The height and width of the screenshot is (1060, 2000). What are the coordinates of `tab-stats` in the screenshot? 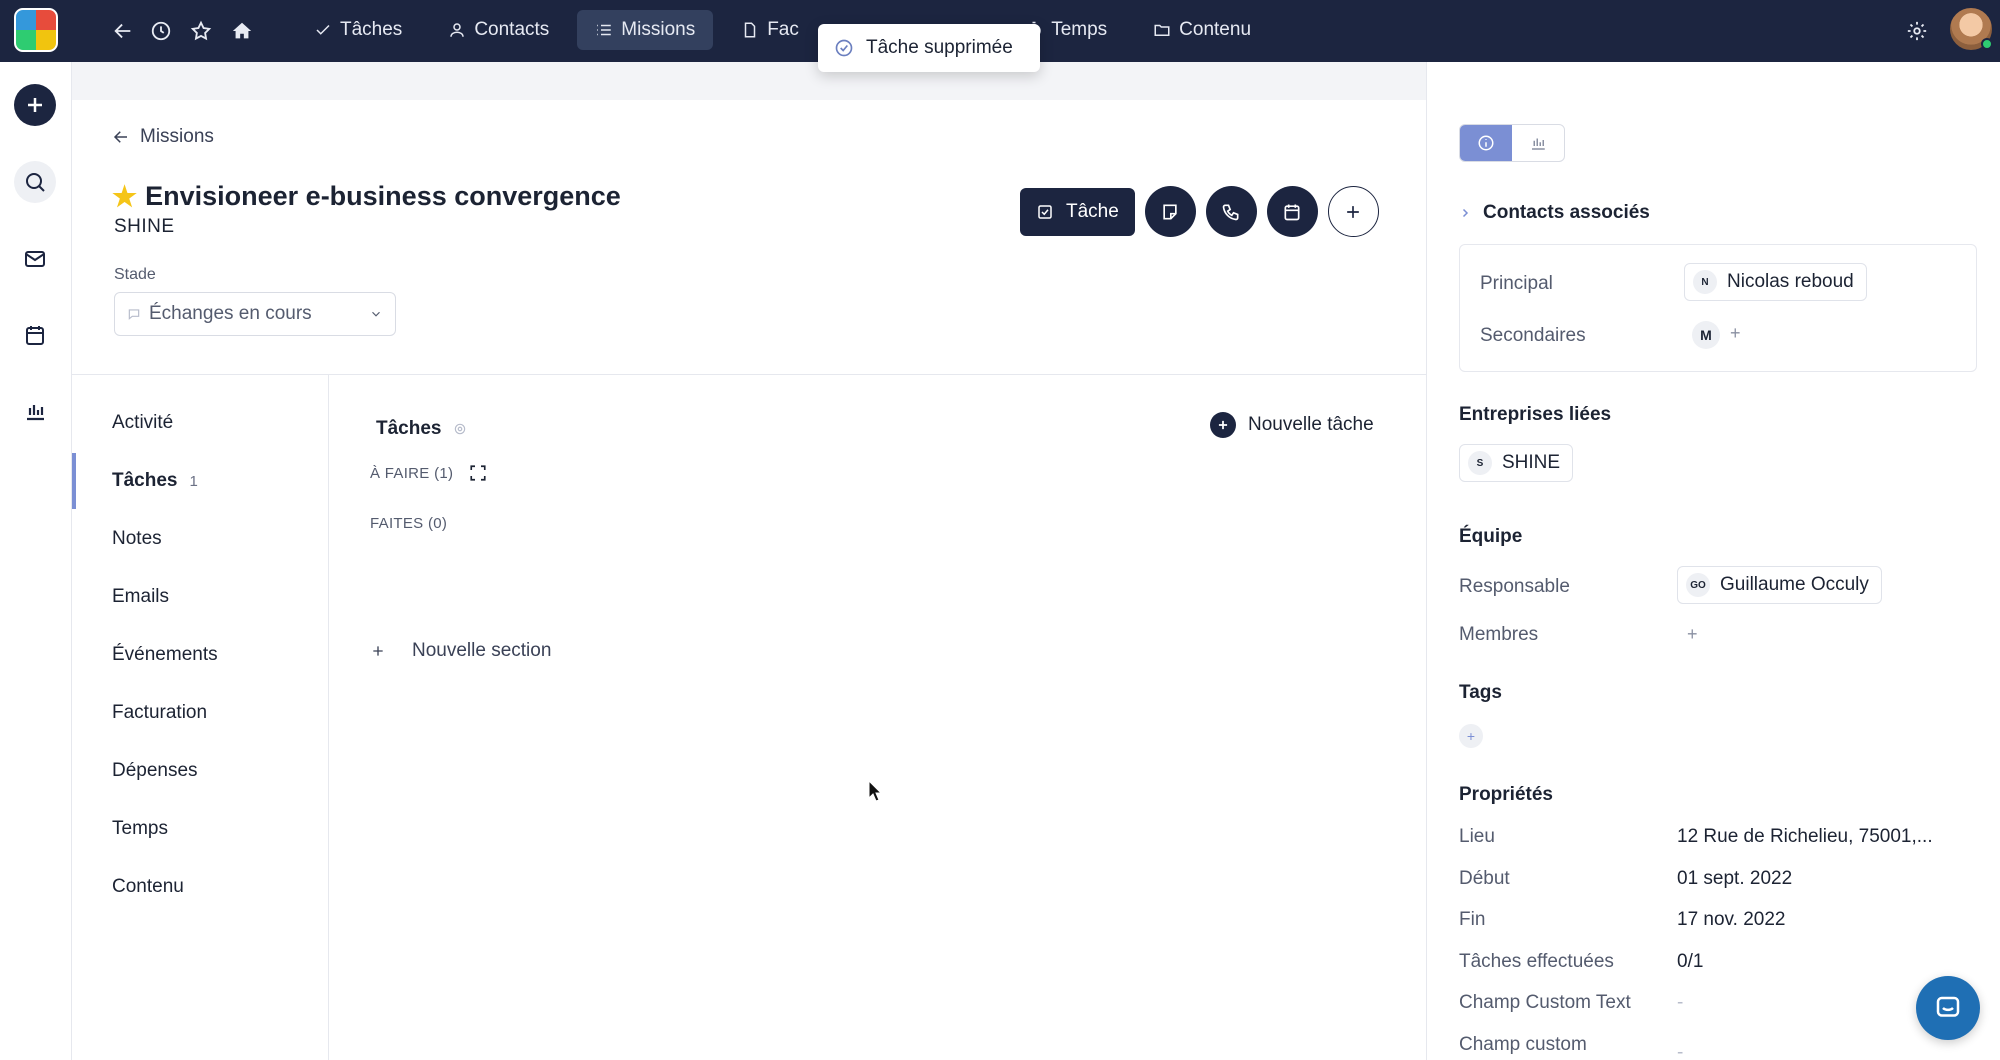 It's located at (1538, 143).